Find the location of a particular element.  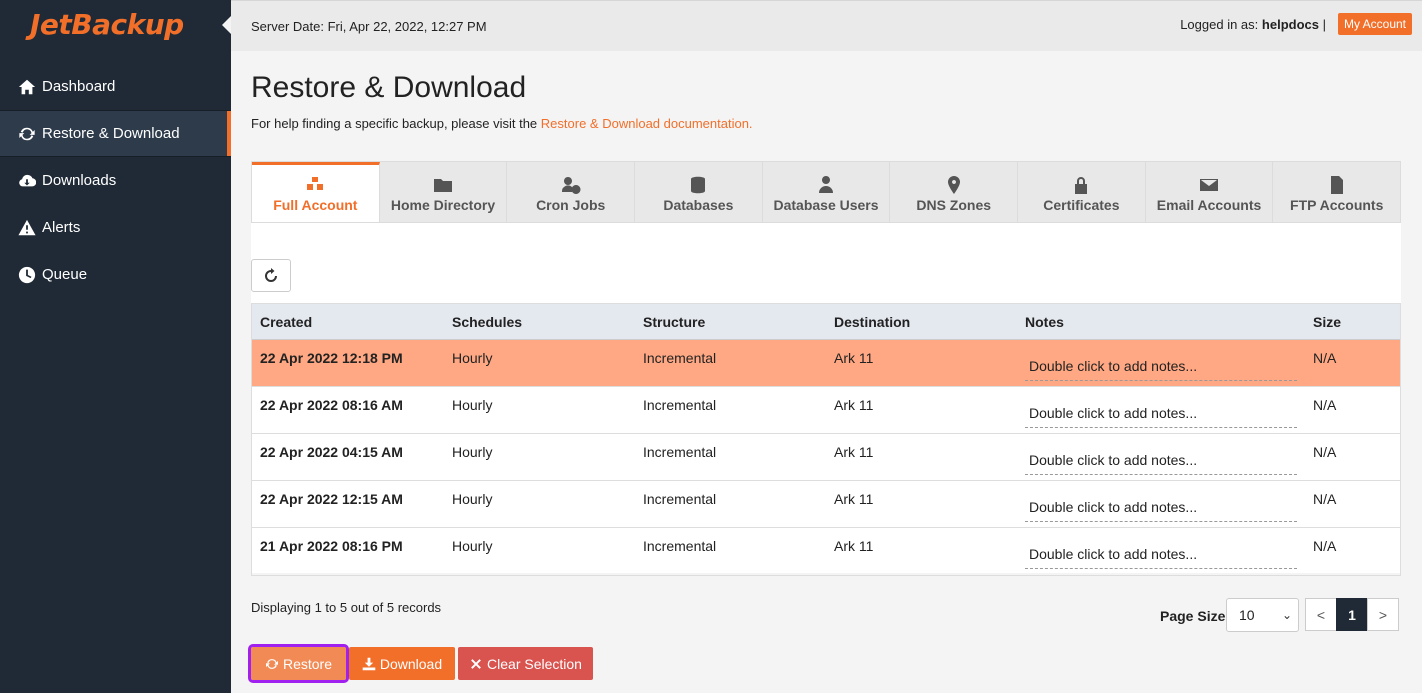

warning-icon is located at coordinates (27, 228).